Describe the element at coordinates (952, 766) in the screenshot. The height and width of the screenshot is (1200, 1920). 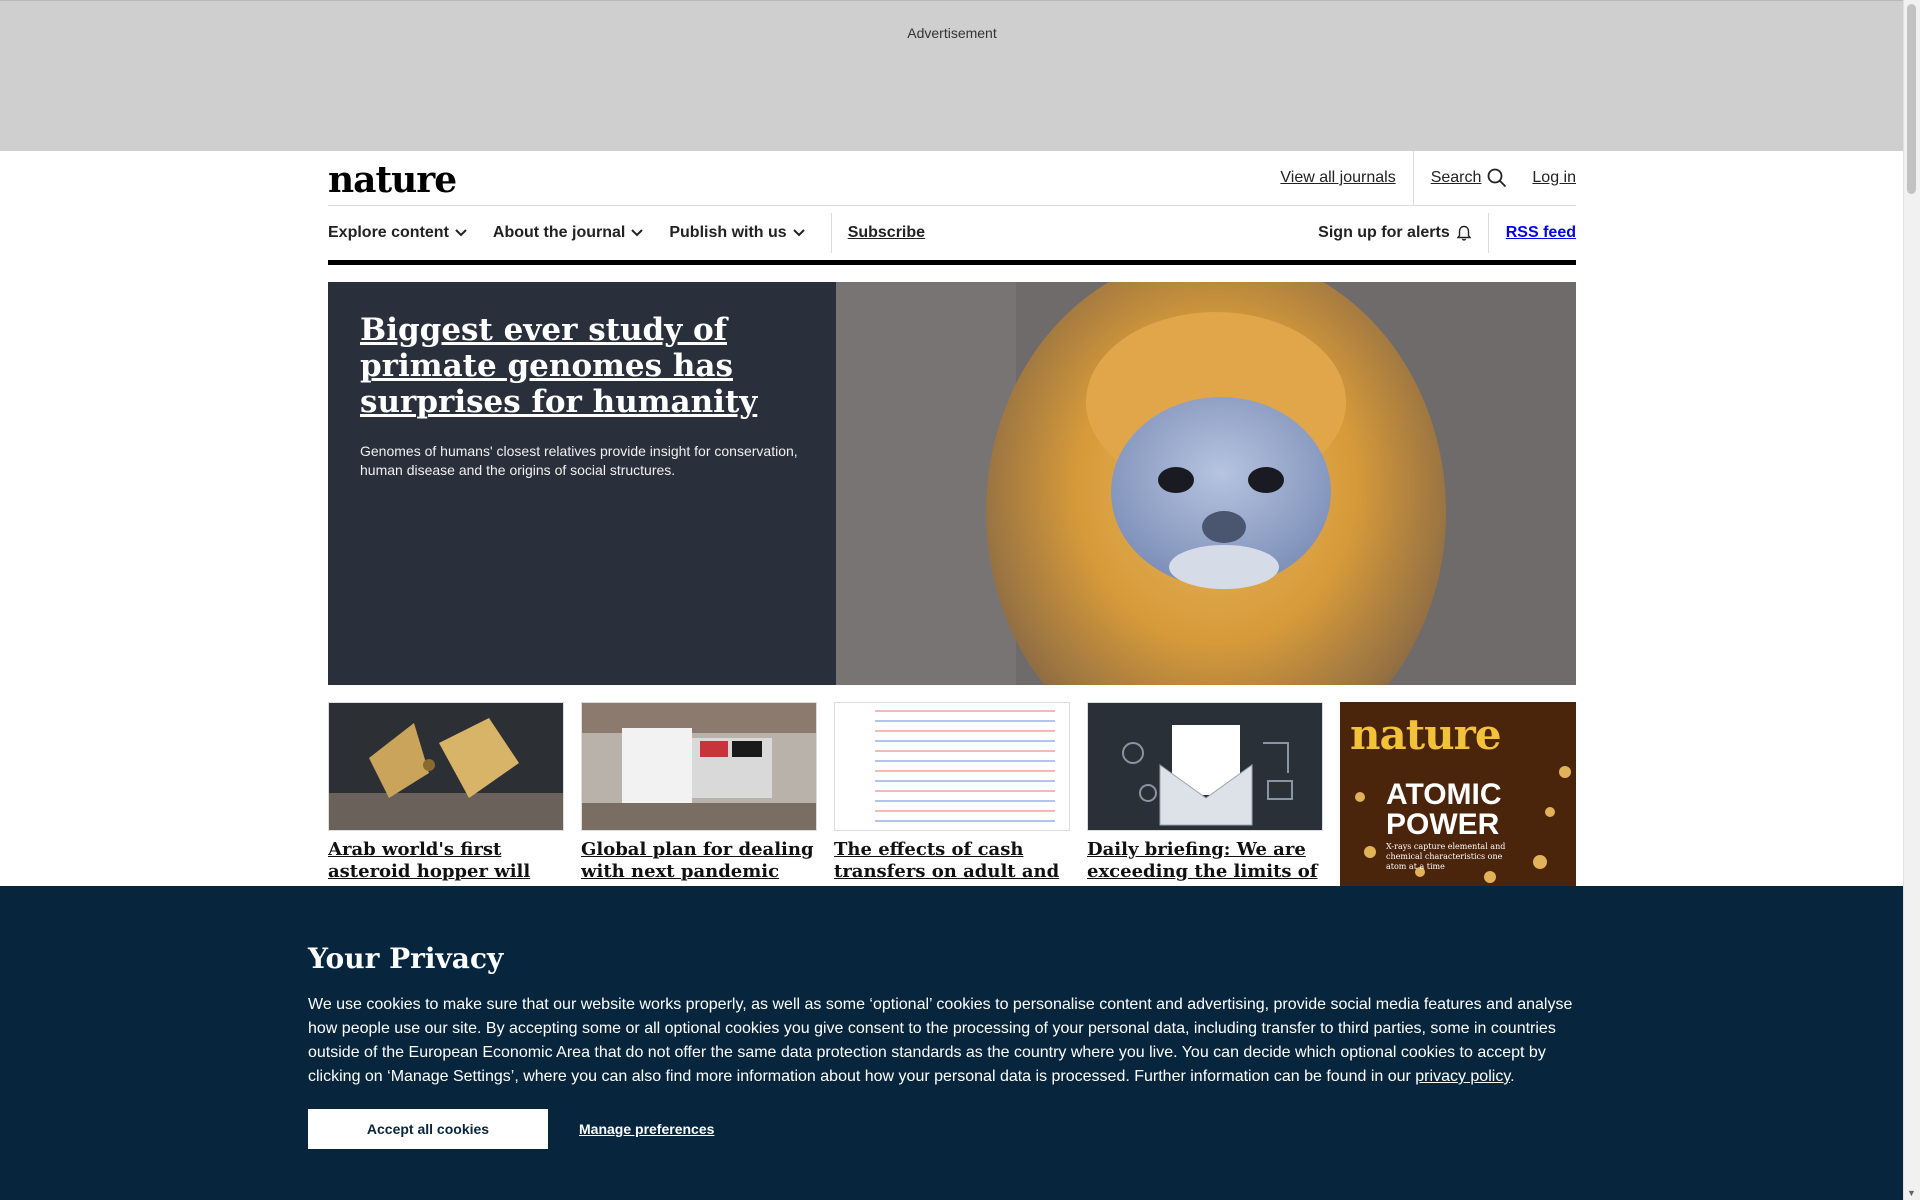
I see `card-thumbnail-chart` at that location.